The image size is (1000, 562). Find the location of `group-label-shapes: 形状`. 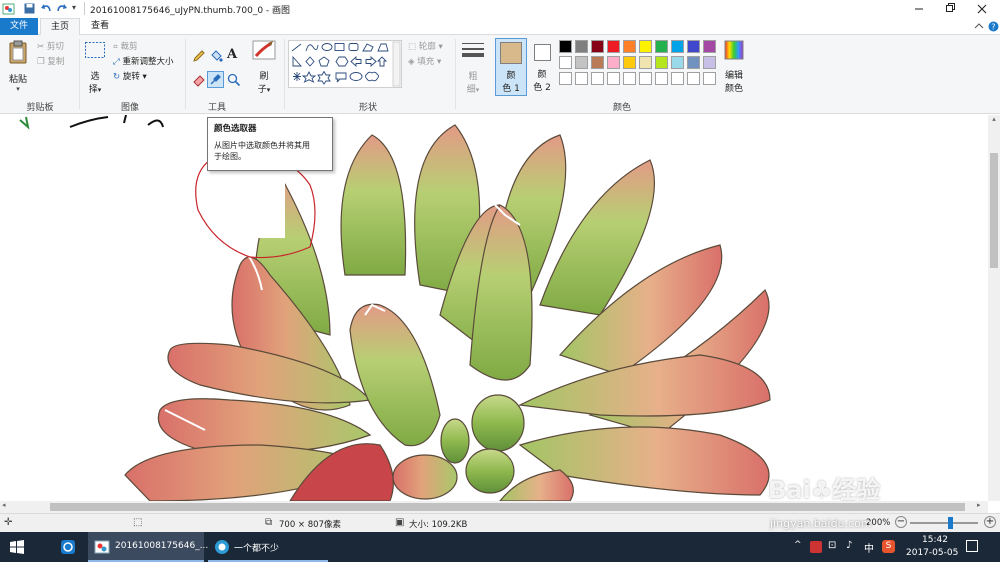

group-label-shapes: 形状 is located at coordinates (367, 108).